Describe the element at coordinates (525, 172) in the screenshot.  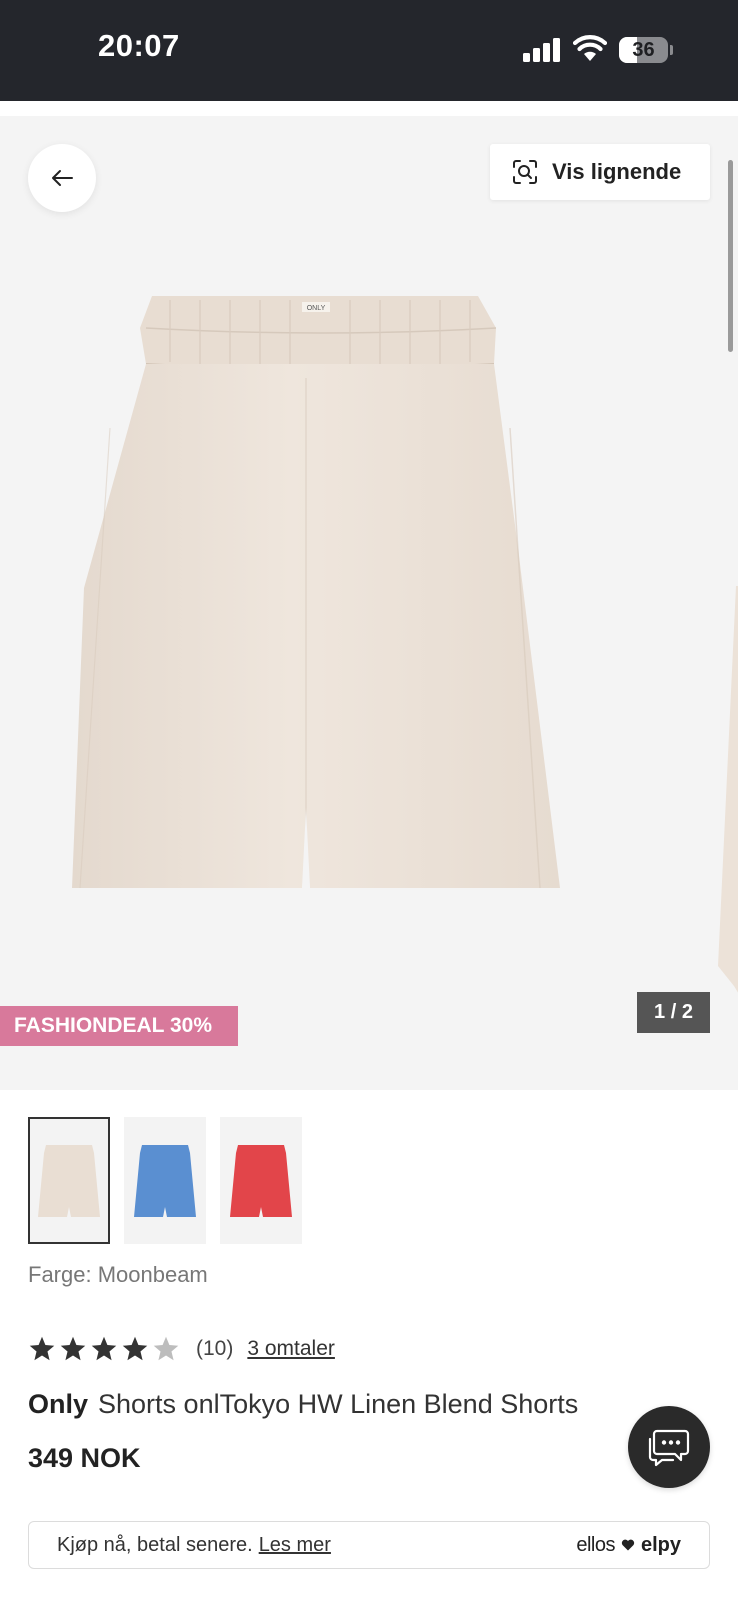
I see `visual-search-icon` at that location.